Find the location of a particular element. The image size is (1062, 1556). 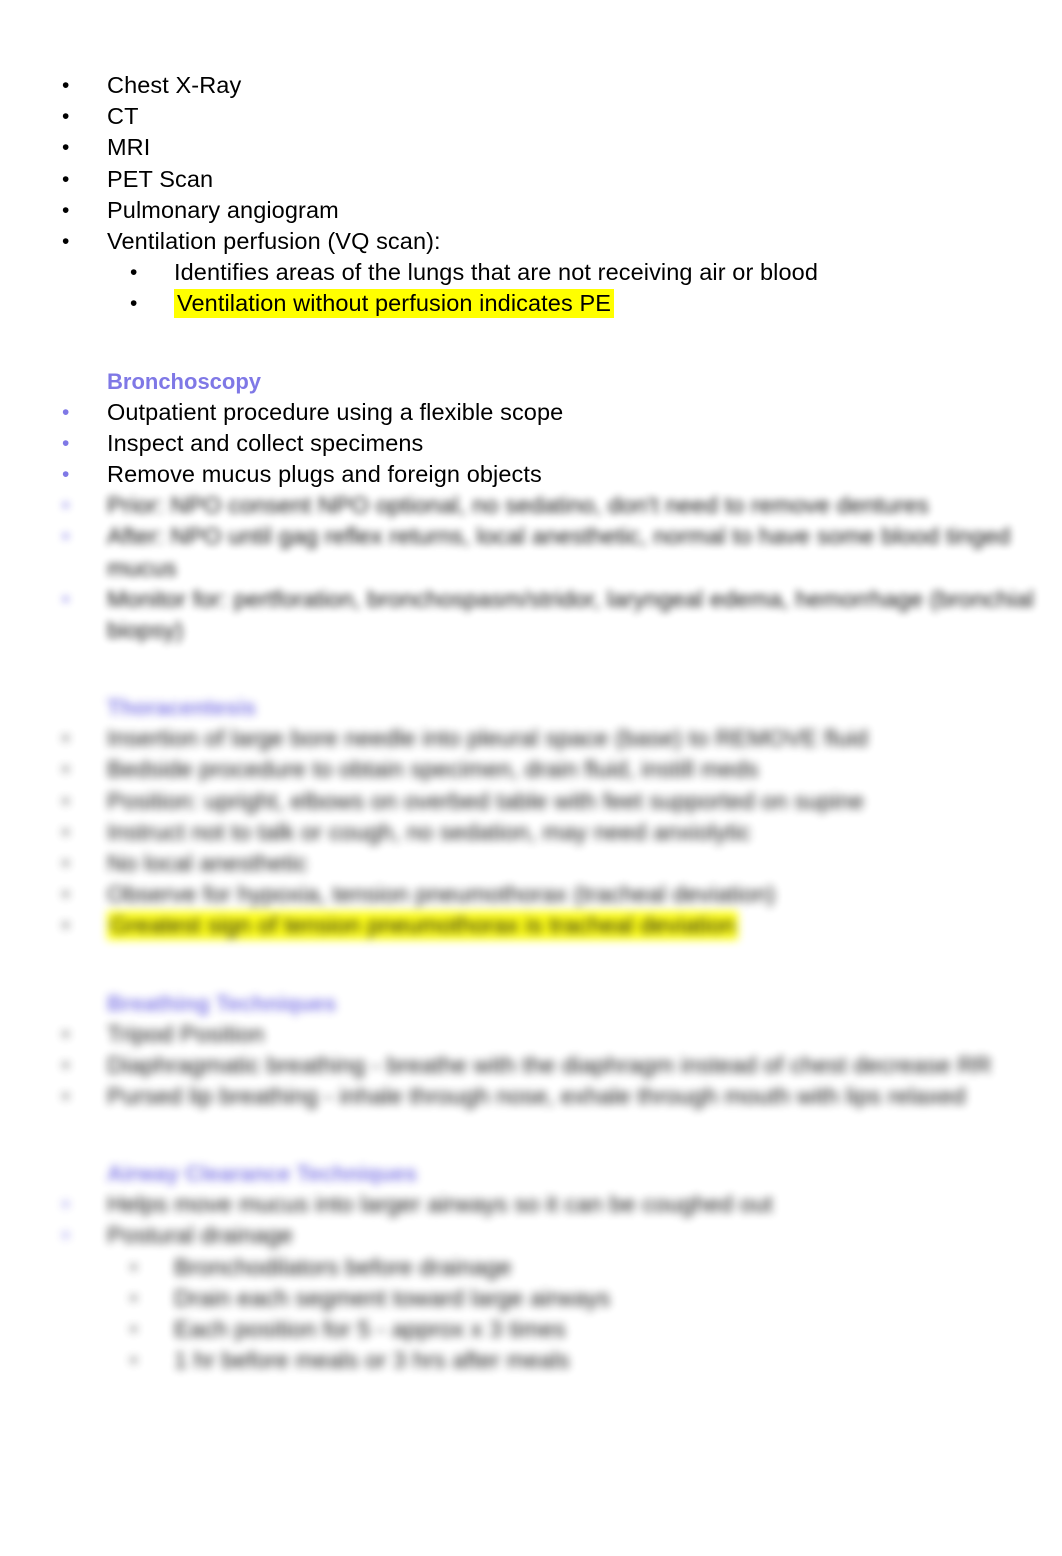

list-item-label: Tripod Position is located at coordinates (186, 1033).